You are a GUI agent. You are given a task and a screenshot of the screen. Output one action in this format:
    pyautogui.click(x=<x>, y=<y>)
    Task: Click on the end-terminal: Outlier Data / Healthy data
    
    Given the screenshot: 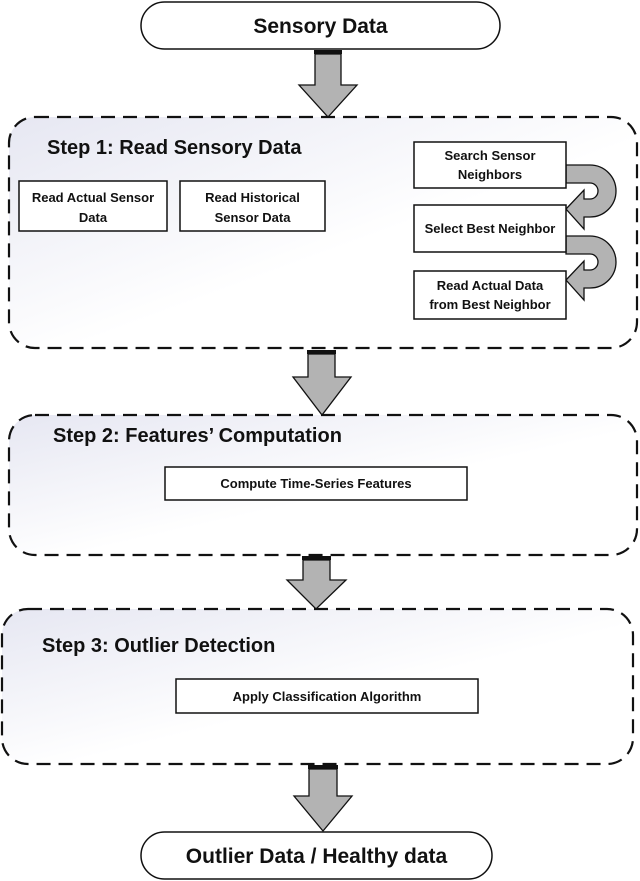 What is the action you would take?
    pyautogui.click(x=316, y=855)
    